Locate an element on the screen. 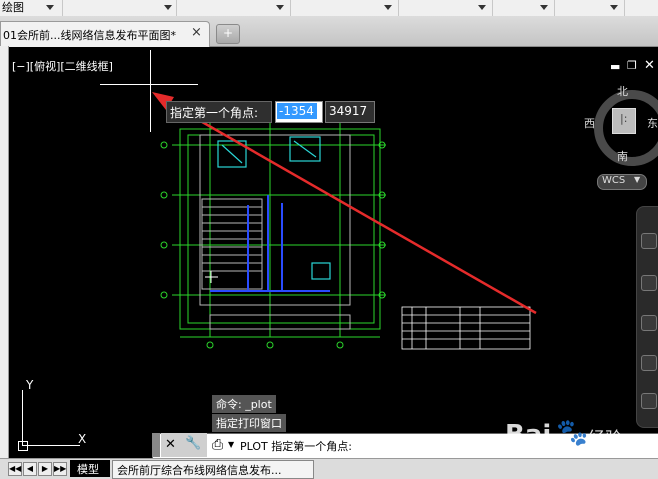 The height and width of the screenshot is (479, 658). steering-wheel-icon is located at coordinates (649, 241).